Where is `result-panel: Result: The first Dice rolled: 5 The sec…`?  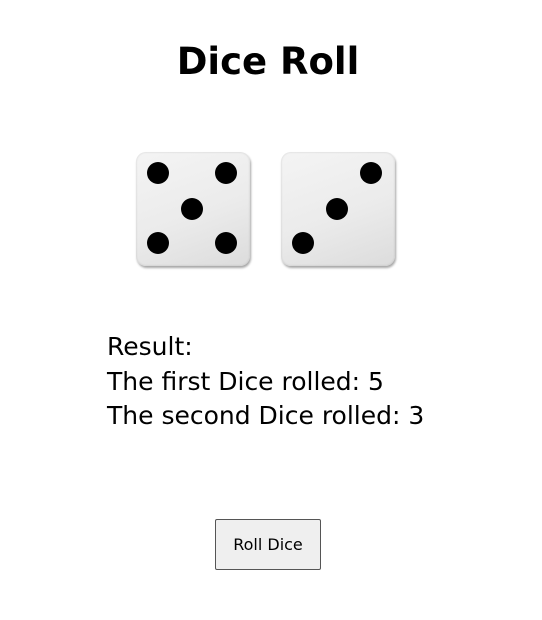
result-panel: Result: The first Dice rolled: 5 The sec… is located at coordinates (265, 382).